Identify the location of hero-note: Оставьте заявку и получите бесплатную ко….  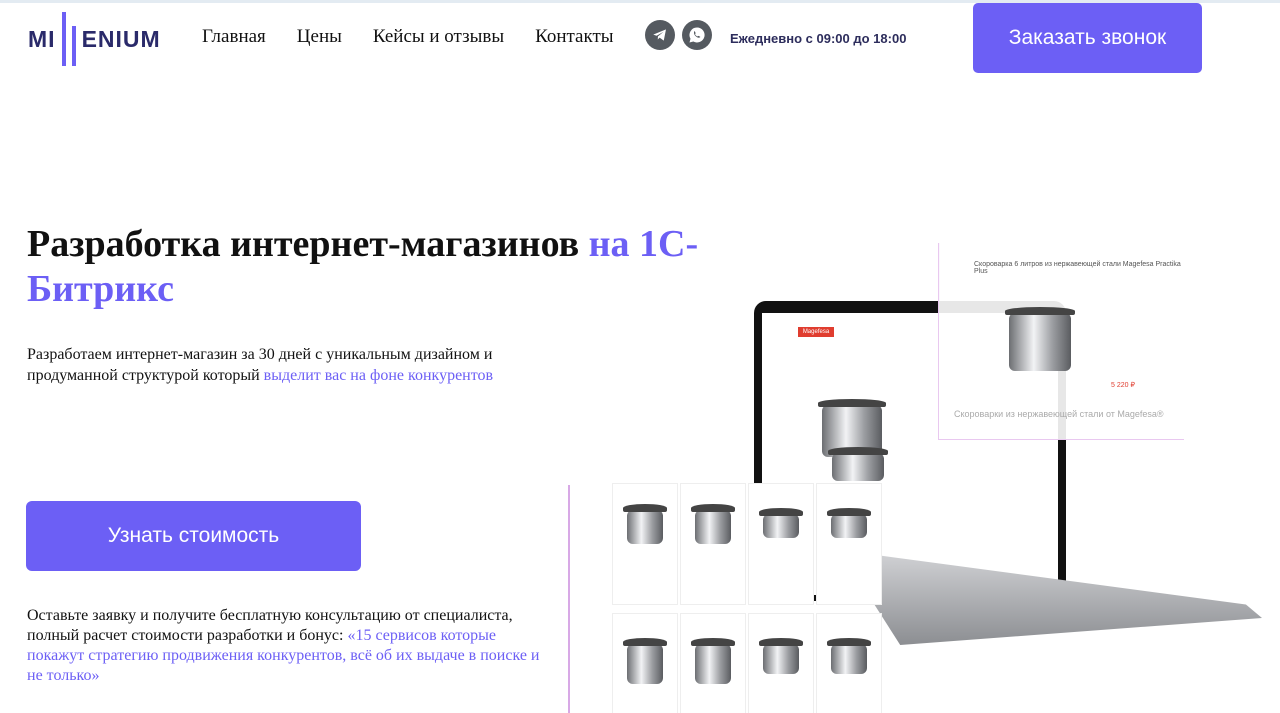
(289, 646).